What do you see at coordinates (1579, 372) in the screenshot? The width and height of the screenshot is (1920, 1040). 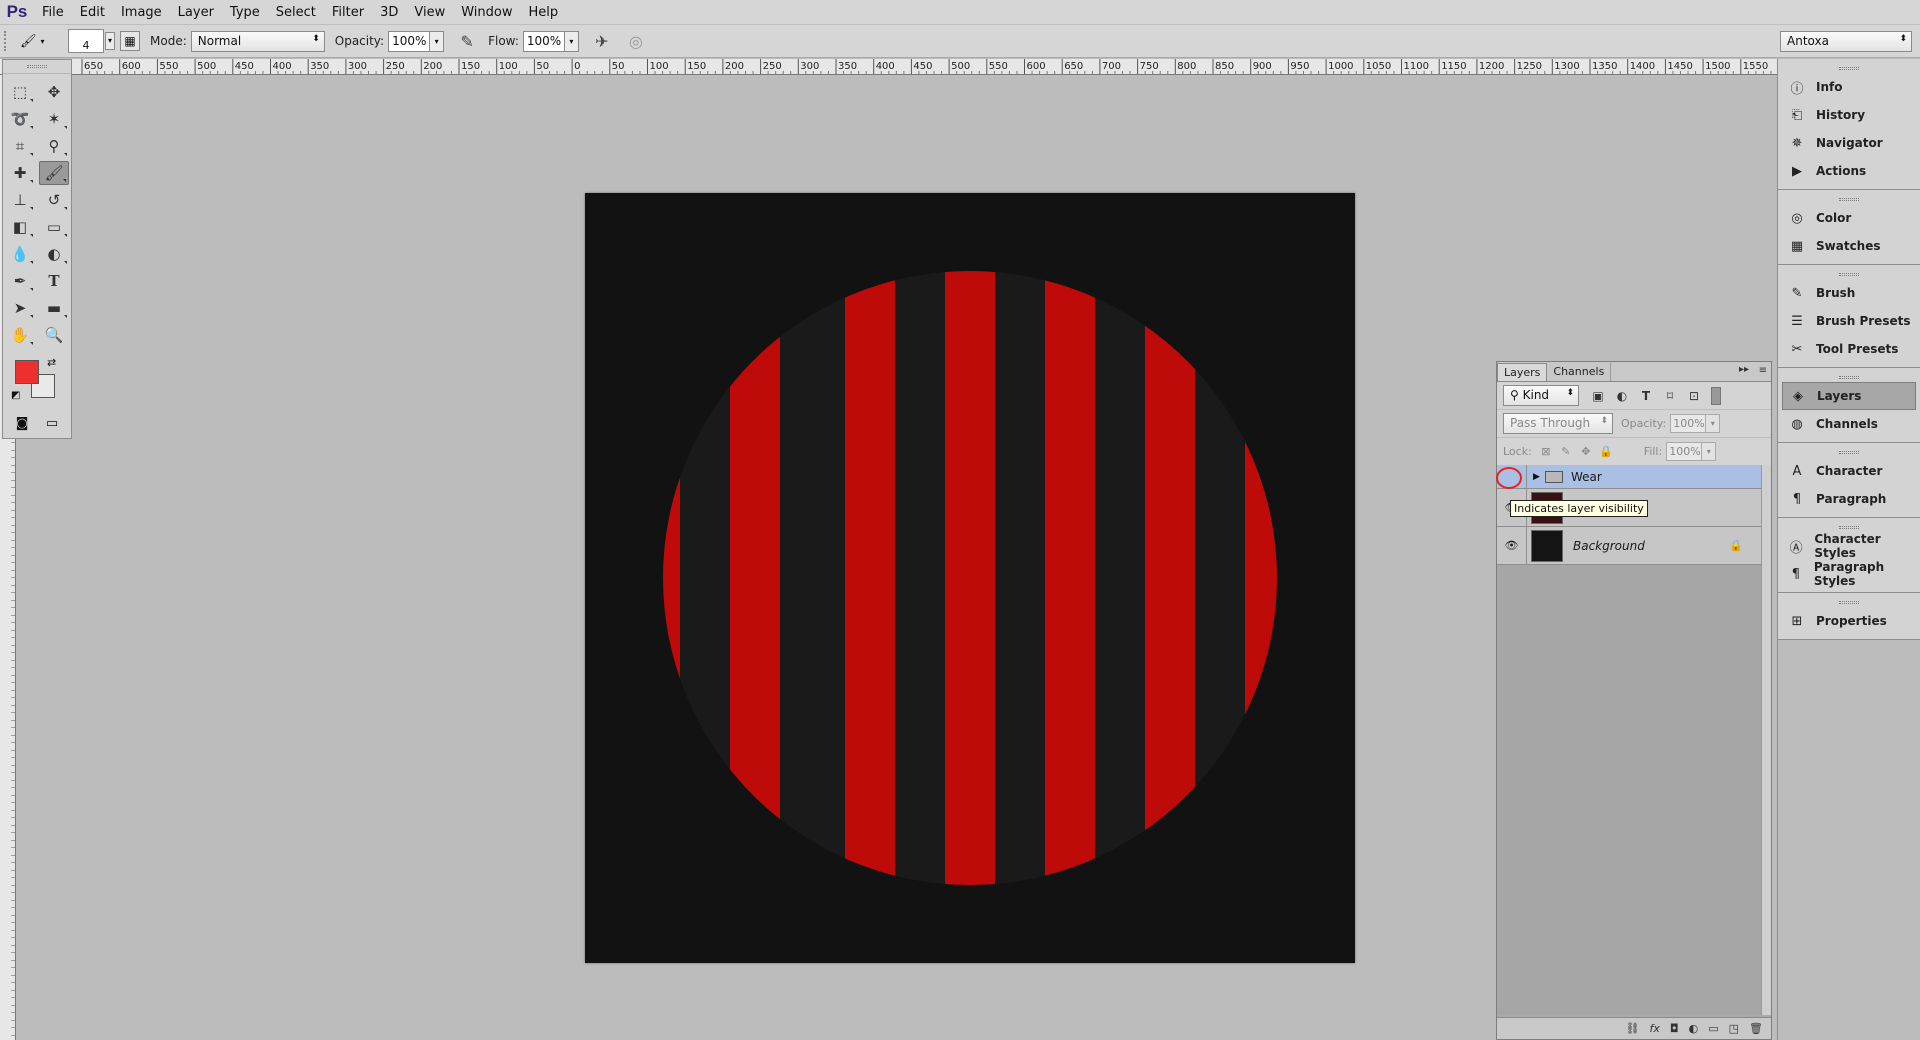 I see `tab-channels: Channels` at bounding box center [1579, 372].